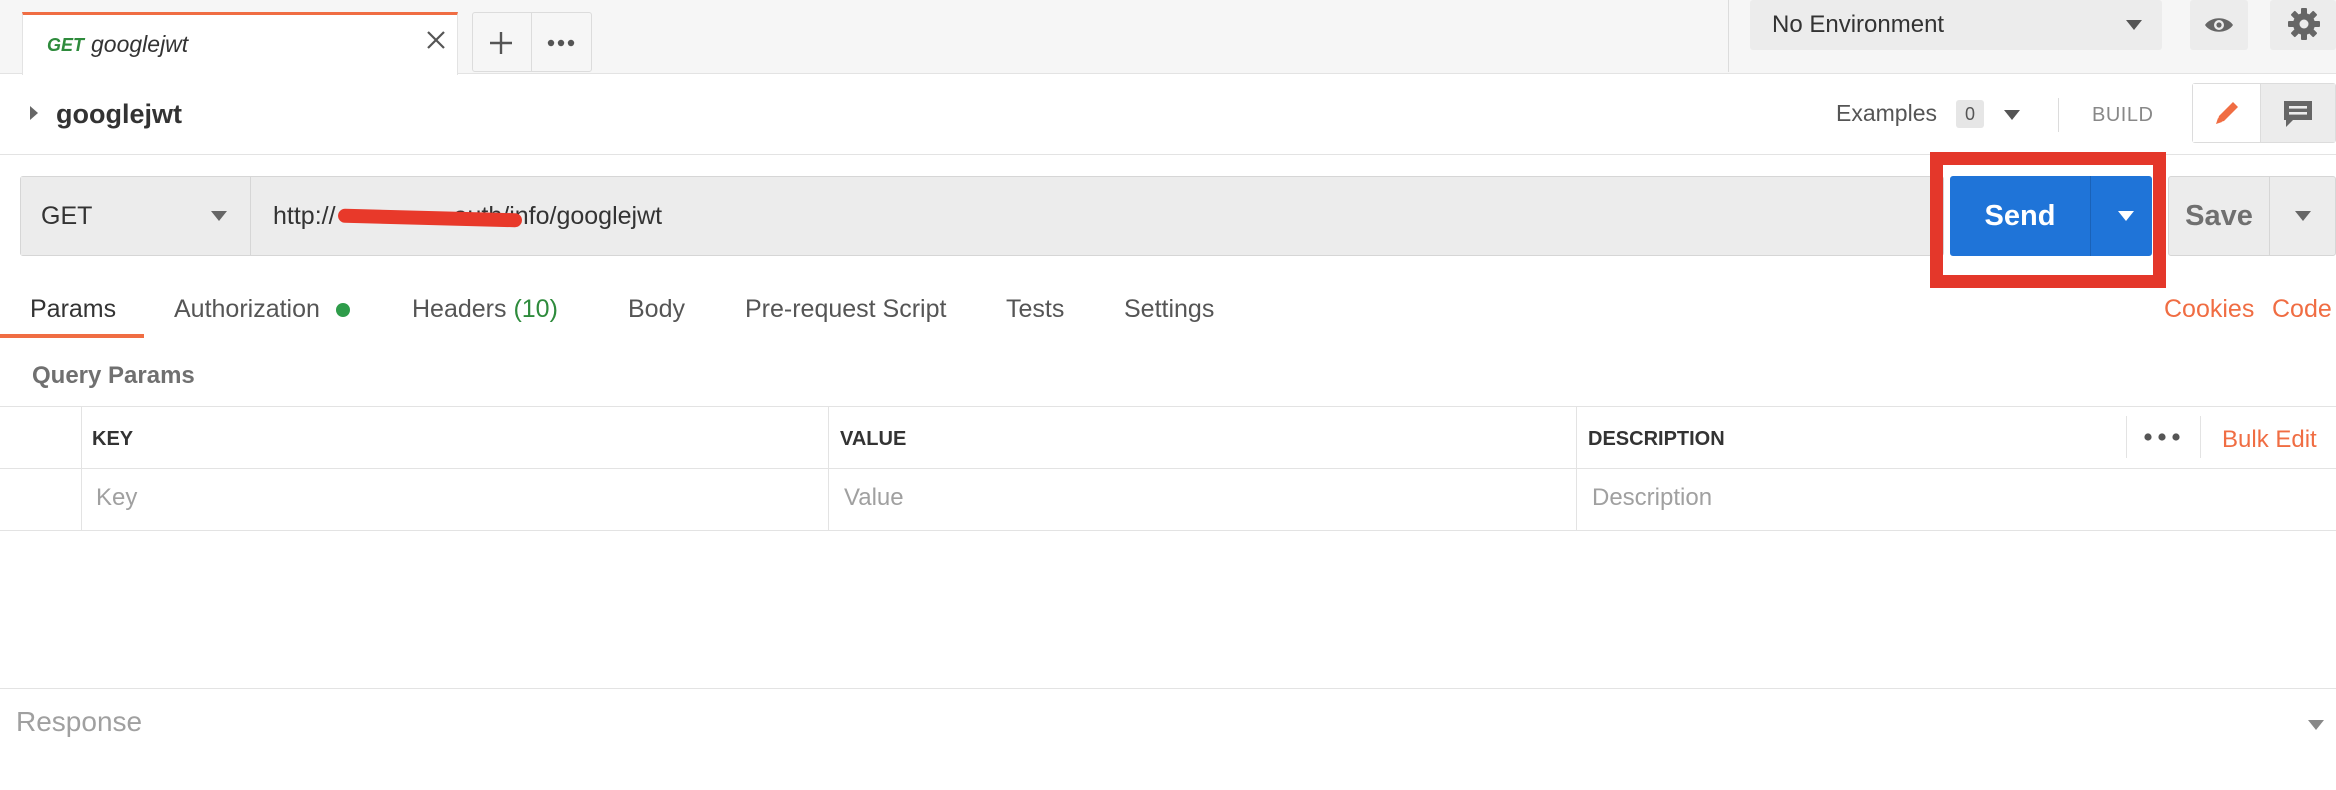  What do you see at coordinates (113, 439) in the screenshot?
I see `column-header-key: KEY` at bounding box center [113, 439].